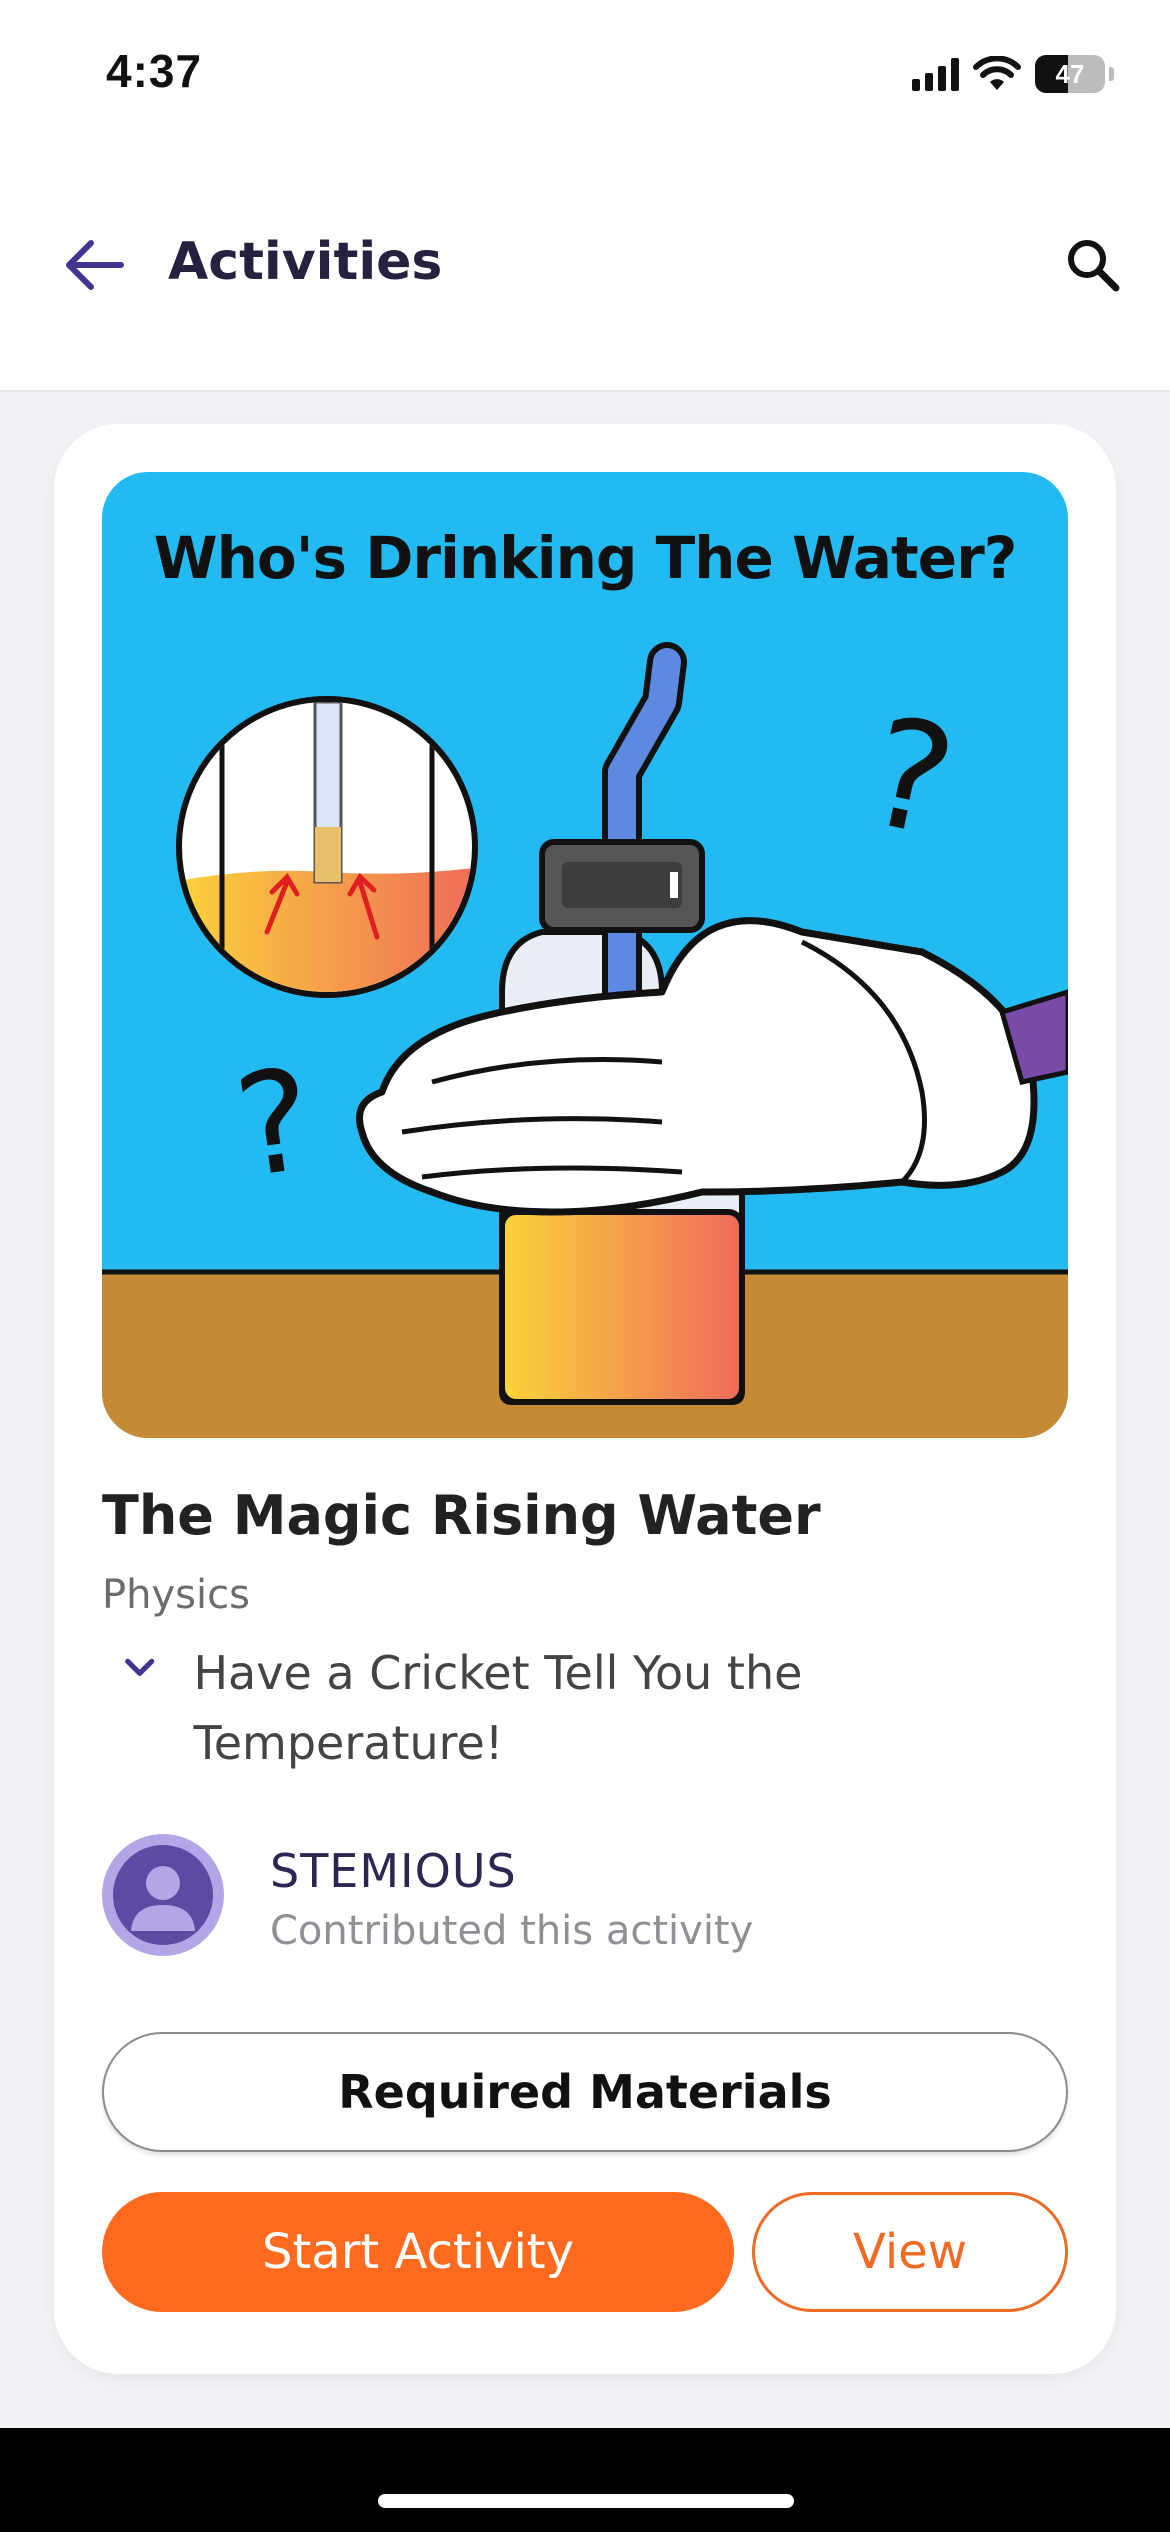 The width and height of the screenshot is (1170, 2532). Describe the element at coordinates (154, 71) in the screenshot. I see `status-time: 4:37` at that location.